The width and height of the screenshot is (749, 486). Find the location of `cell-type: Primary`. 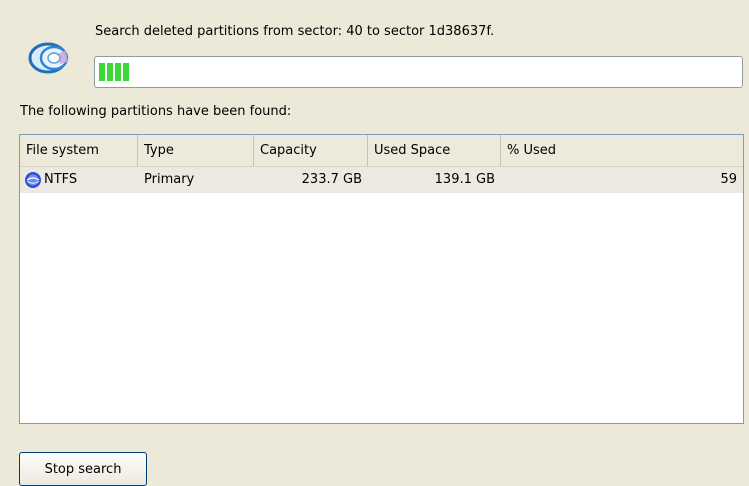

cell-type: Primary is located at coordinates (169, 179).